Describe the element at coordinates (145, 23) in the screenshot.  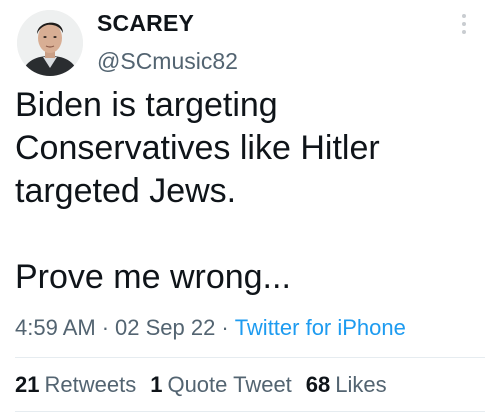
I see `author-display-name: SCAREY` at that location.